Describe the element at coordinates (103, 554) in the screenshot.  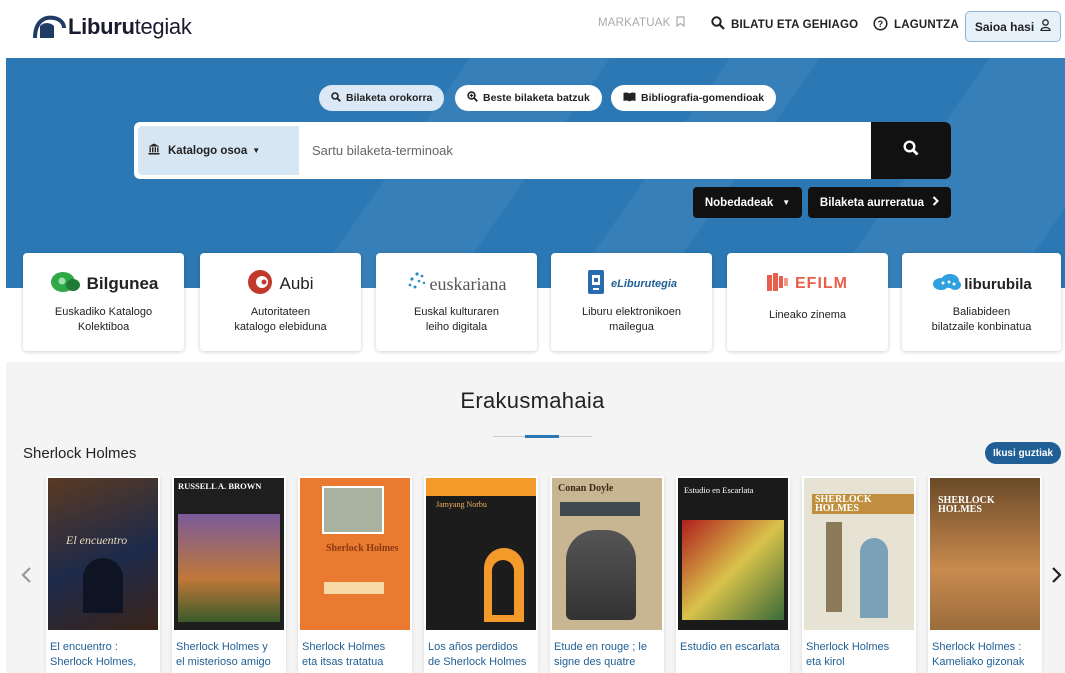
I see `book-cover: El encuentro` at that location.